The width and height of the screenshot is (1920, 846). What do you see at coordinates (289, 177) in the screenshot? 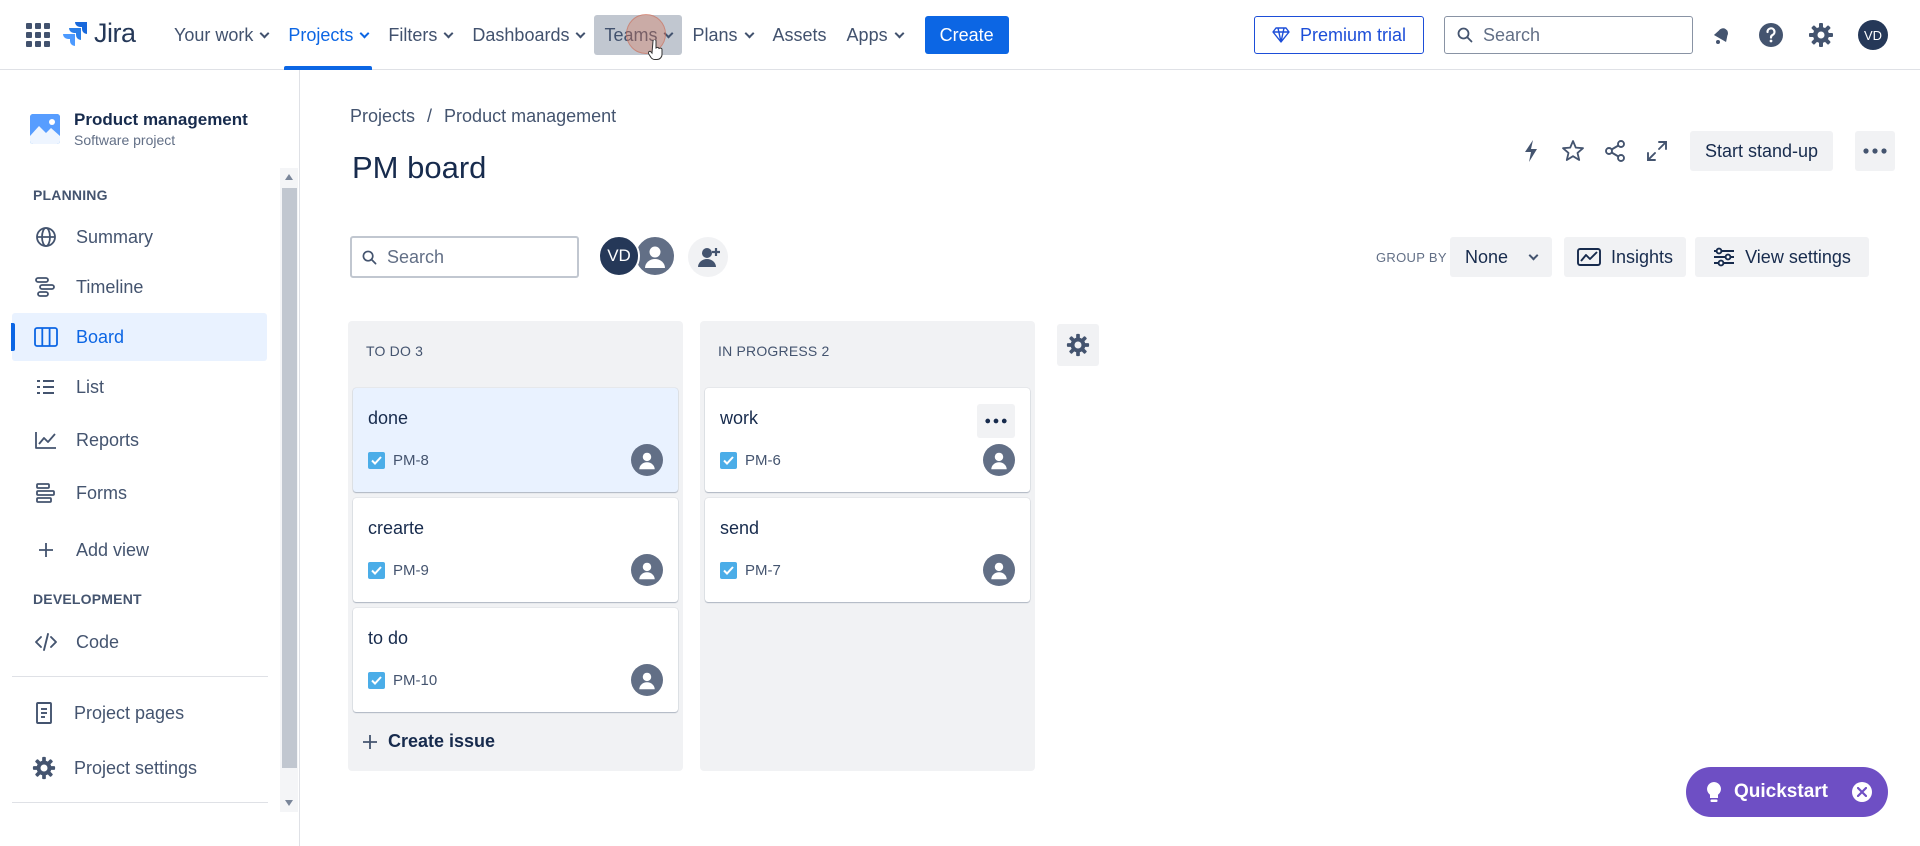
I see `scroll-up-icon` at bounding box center [289, 177].